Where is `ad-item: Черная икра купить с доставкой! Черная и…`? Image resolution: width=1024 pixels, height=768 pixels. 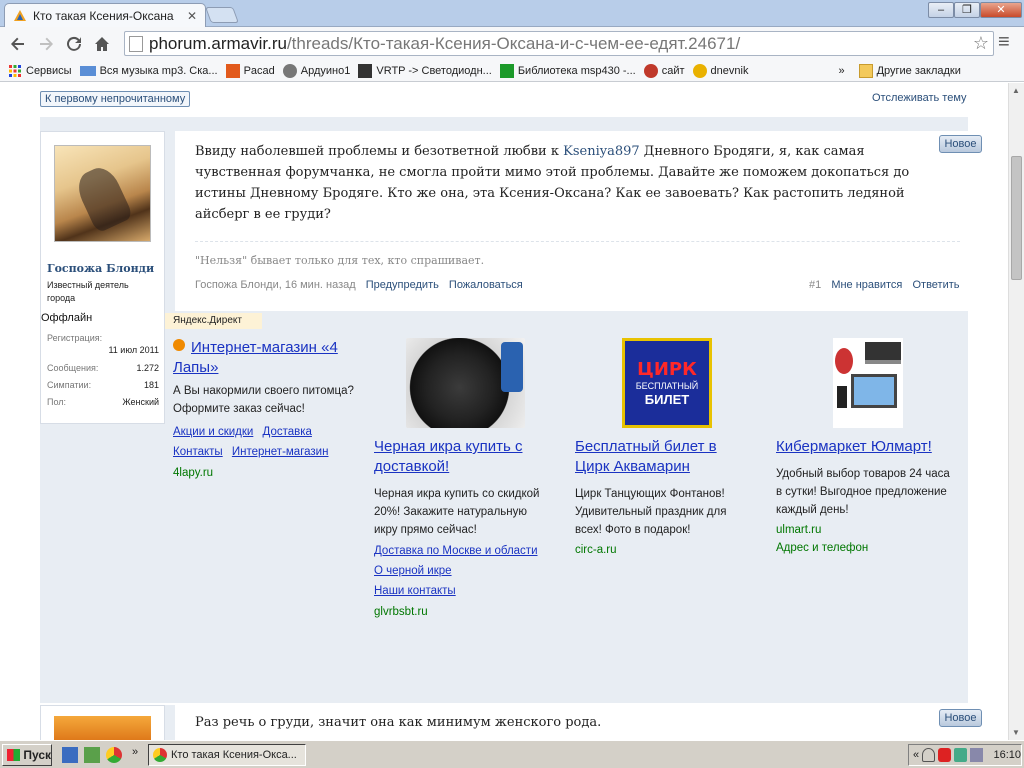 ad-item: Черная икра купить с доставкой! Черная и… is located at coordinates (459, 529).